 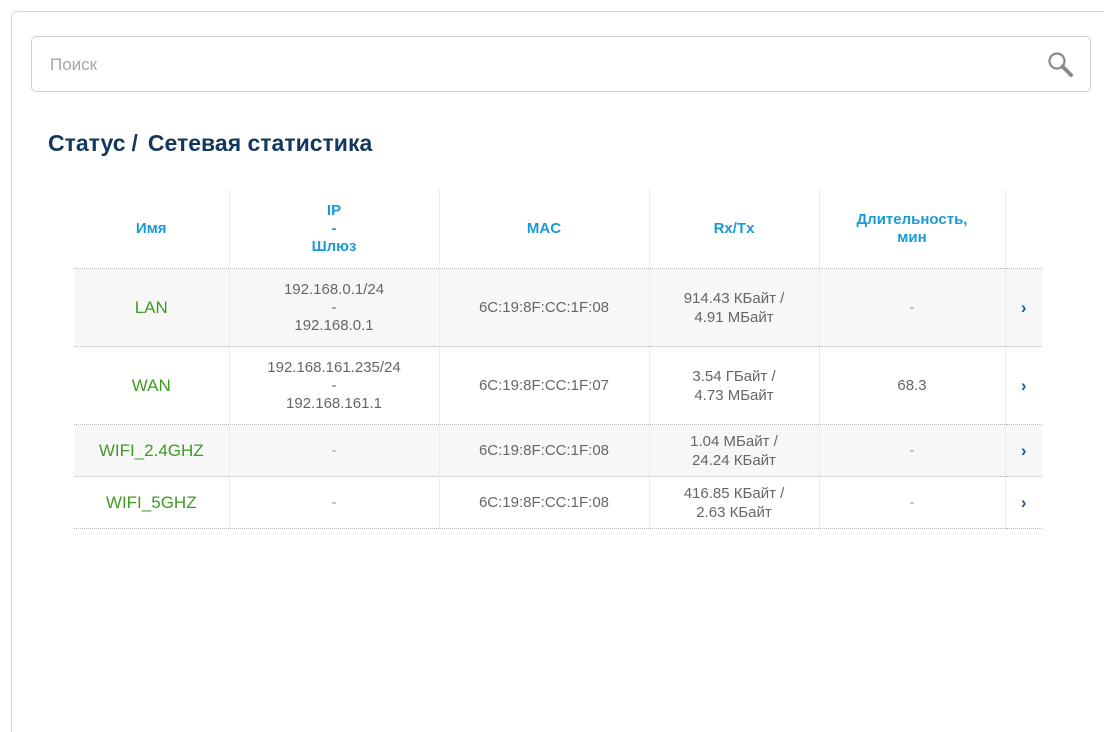 What do you see at coordinates (734, 441) in the screenshot?
I see `row-rx: 1.04 МБайт /` at bounding box center [734, 441].